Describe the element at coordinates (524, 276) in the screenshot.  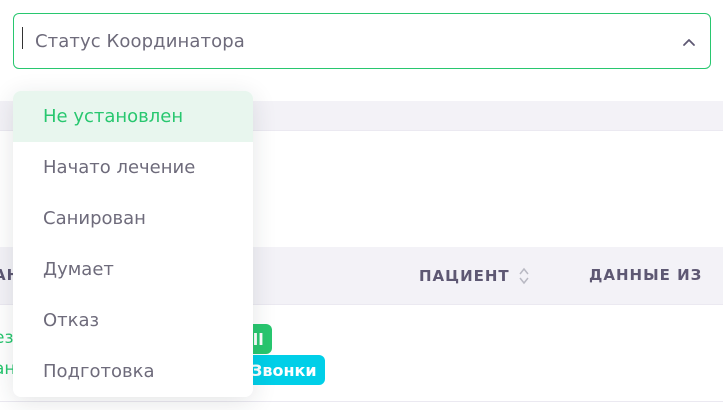
I see `sort-icon` at that location.